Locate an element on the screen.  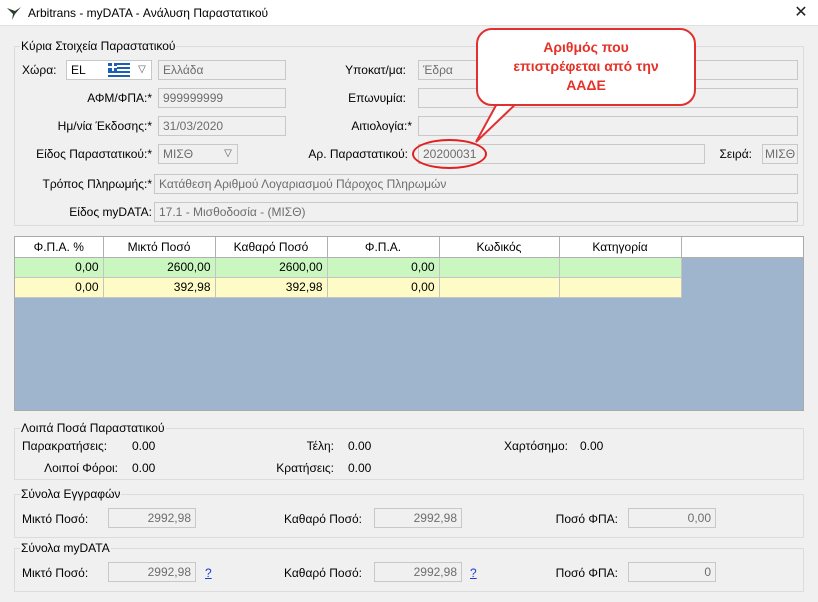
issue-date-label: Ημ/νία Έκδοσης:* is located at coordinates (104, 126).